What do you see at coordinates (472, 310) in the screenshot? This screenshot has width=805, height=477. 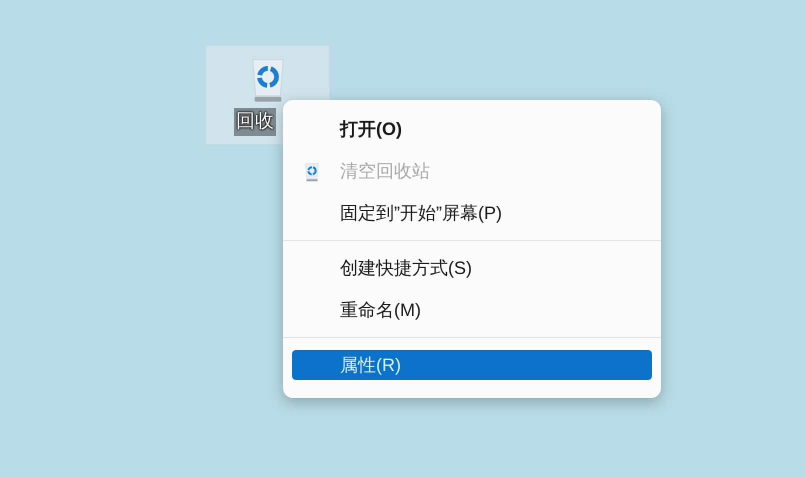 I see `menu-item: 重命名(M)` at bounding box center [472, 310].